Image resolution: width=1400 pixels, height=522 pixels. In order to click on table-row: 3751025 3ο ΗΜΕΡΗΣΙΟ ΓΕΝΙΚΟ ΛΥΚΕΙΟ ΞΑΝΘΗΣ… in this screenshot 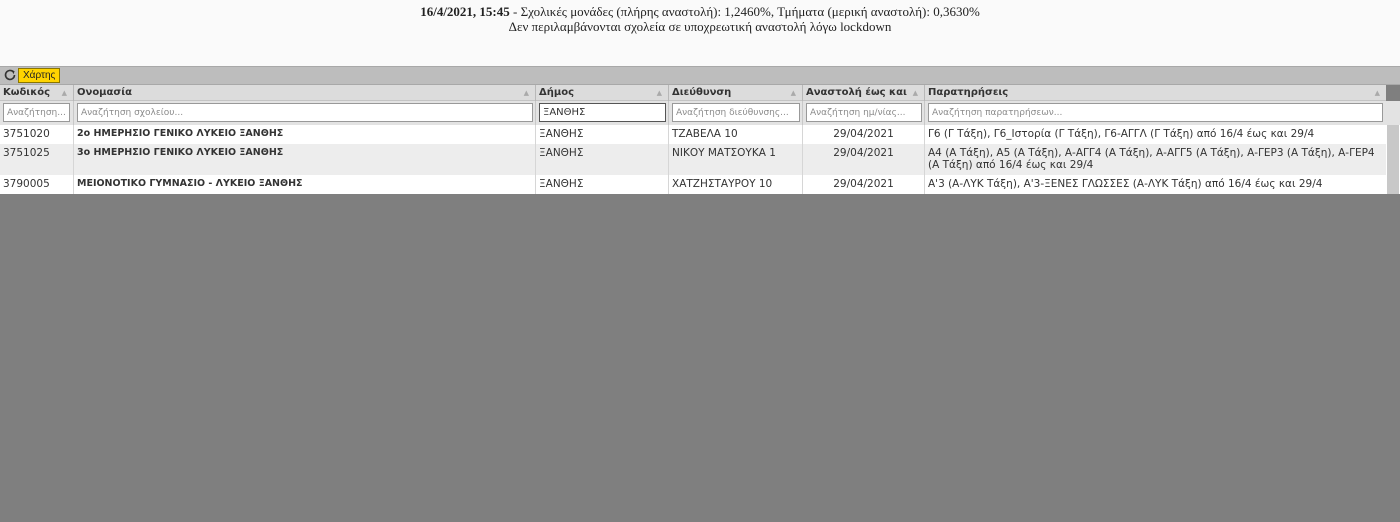, I will do `click(693, 159)`.